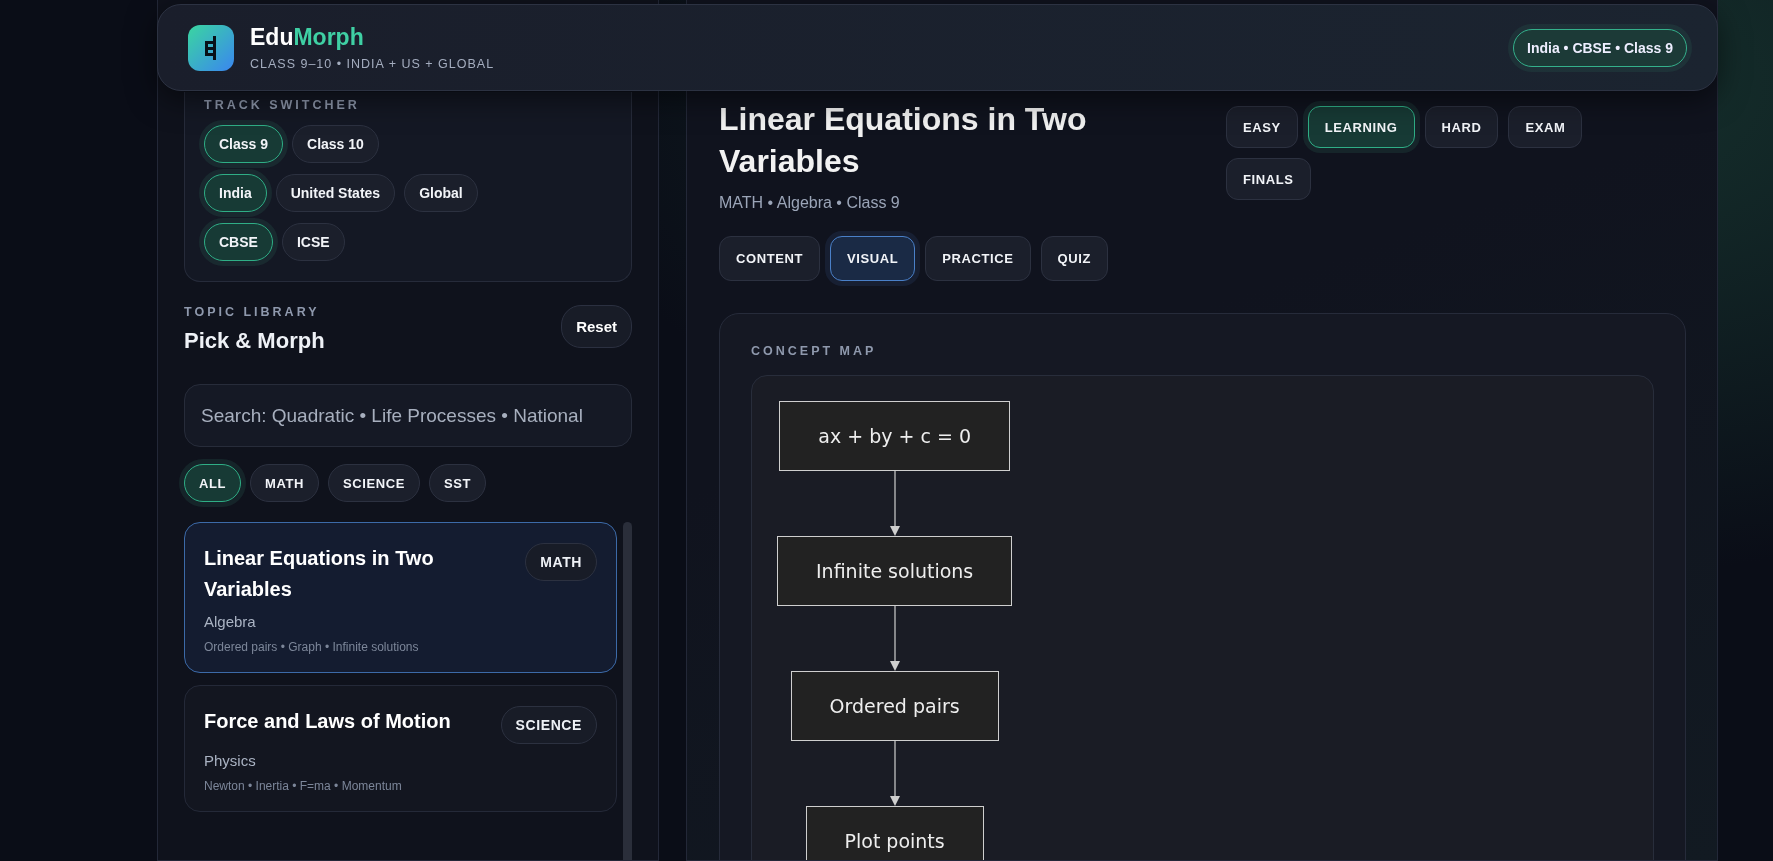 The image size is (1773, 861). I want to click on topic-card: Force and Laws of Motion SCIENCE Physics Newton • Inertia • F=ma • Momentum, so click(400, 748).